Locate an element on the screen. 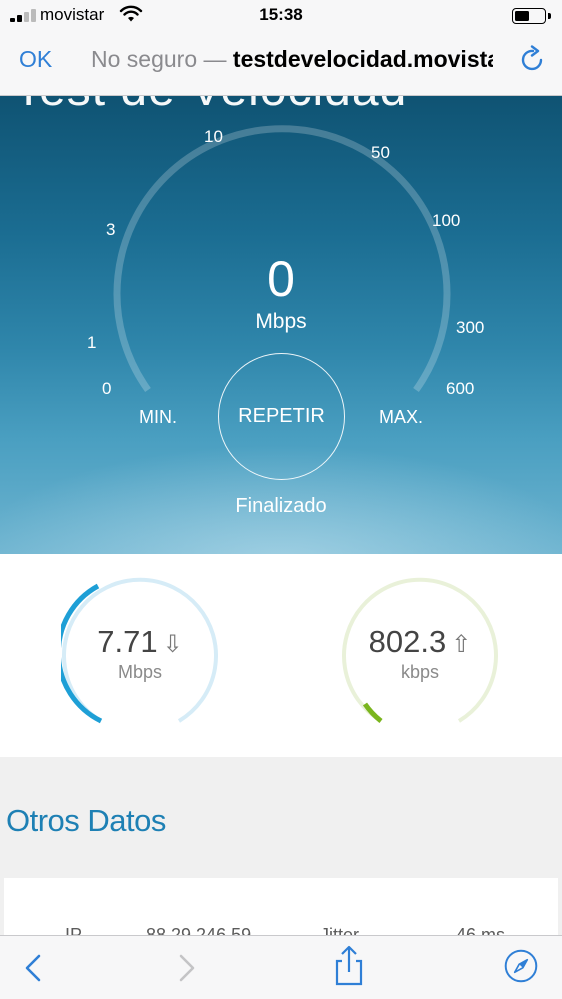  download-result: 7.71 ⇩ Mbps is located at coordinates (140, 652).